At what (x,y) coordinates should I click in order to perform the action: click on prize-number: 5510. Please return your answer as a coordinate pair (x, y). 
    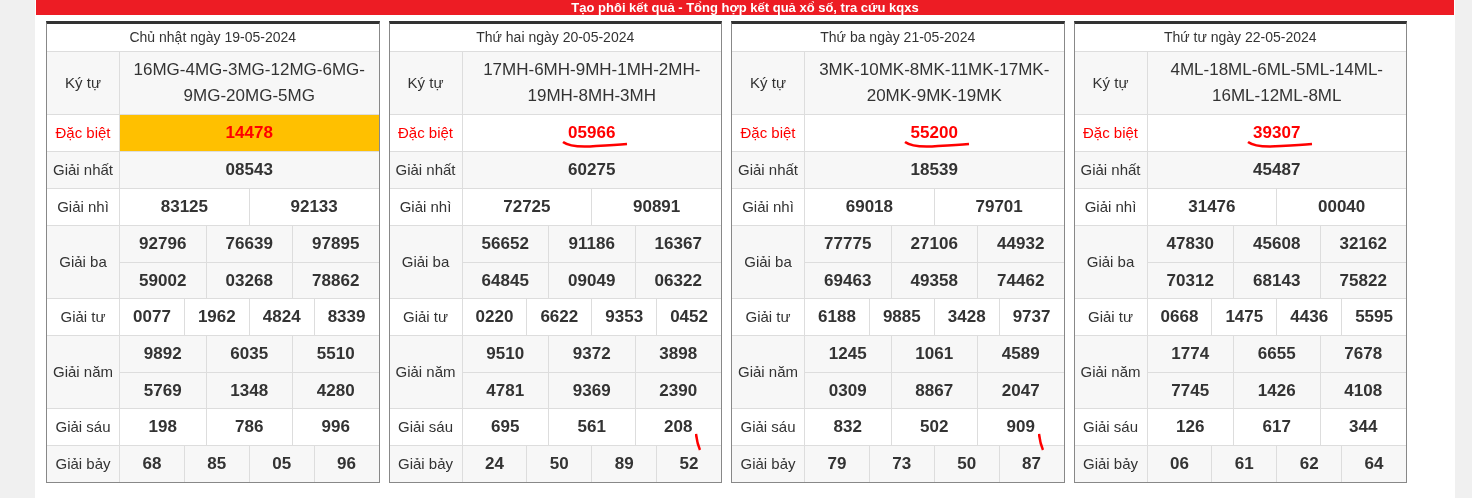
    Looking at the image, I should click on (335, 354).